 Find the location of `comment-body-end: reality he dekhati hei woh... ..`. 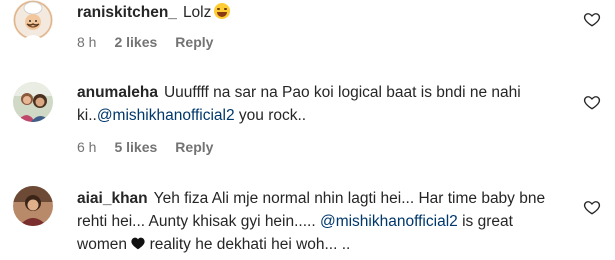

comment-body-end: reality he dekhati hei woh... .. is located at coordinates (248, 244).